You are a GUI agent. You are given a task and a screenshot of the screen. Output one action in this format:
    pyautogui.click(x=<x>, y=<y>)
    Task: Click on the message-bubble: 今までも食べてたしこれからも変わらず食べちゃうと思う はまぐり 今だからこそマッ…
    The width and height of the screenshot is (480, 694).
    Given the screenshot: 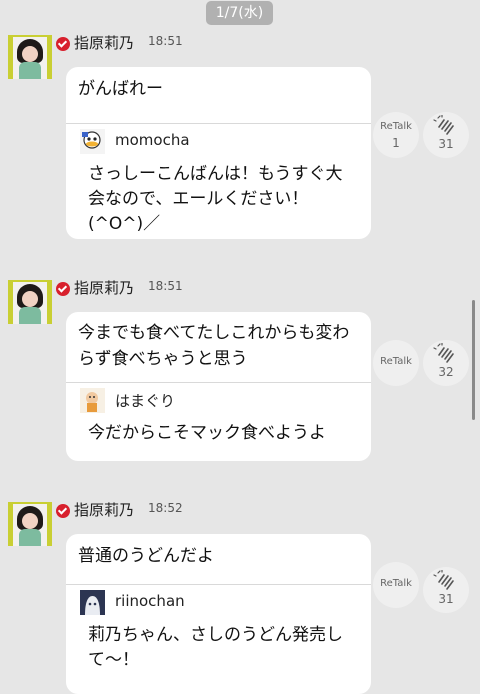 What is the action you would take?
    pyautogui.click(x=218, y=386)
    